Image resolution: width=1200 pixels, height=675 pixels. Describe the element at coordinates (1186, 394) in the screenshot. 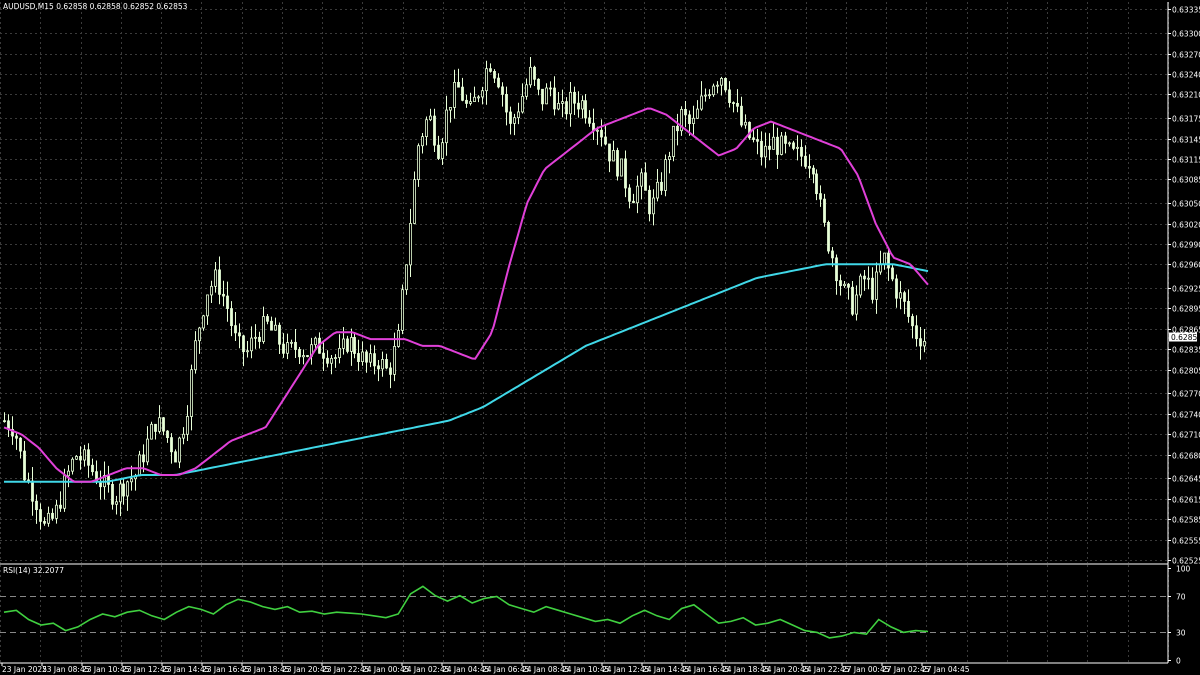

I see `price-tick-label: 0.62770` at that location.